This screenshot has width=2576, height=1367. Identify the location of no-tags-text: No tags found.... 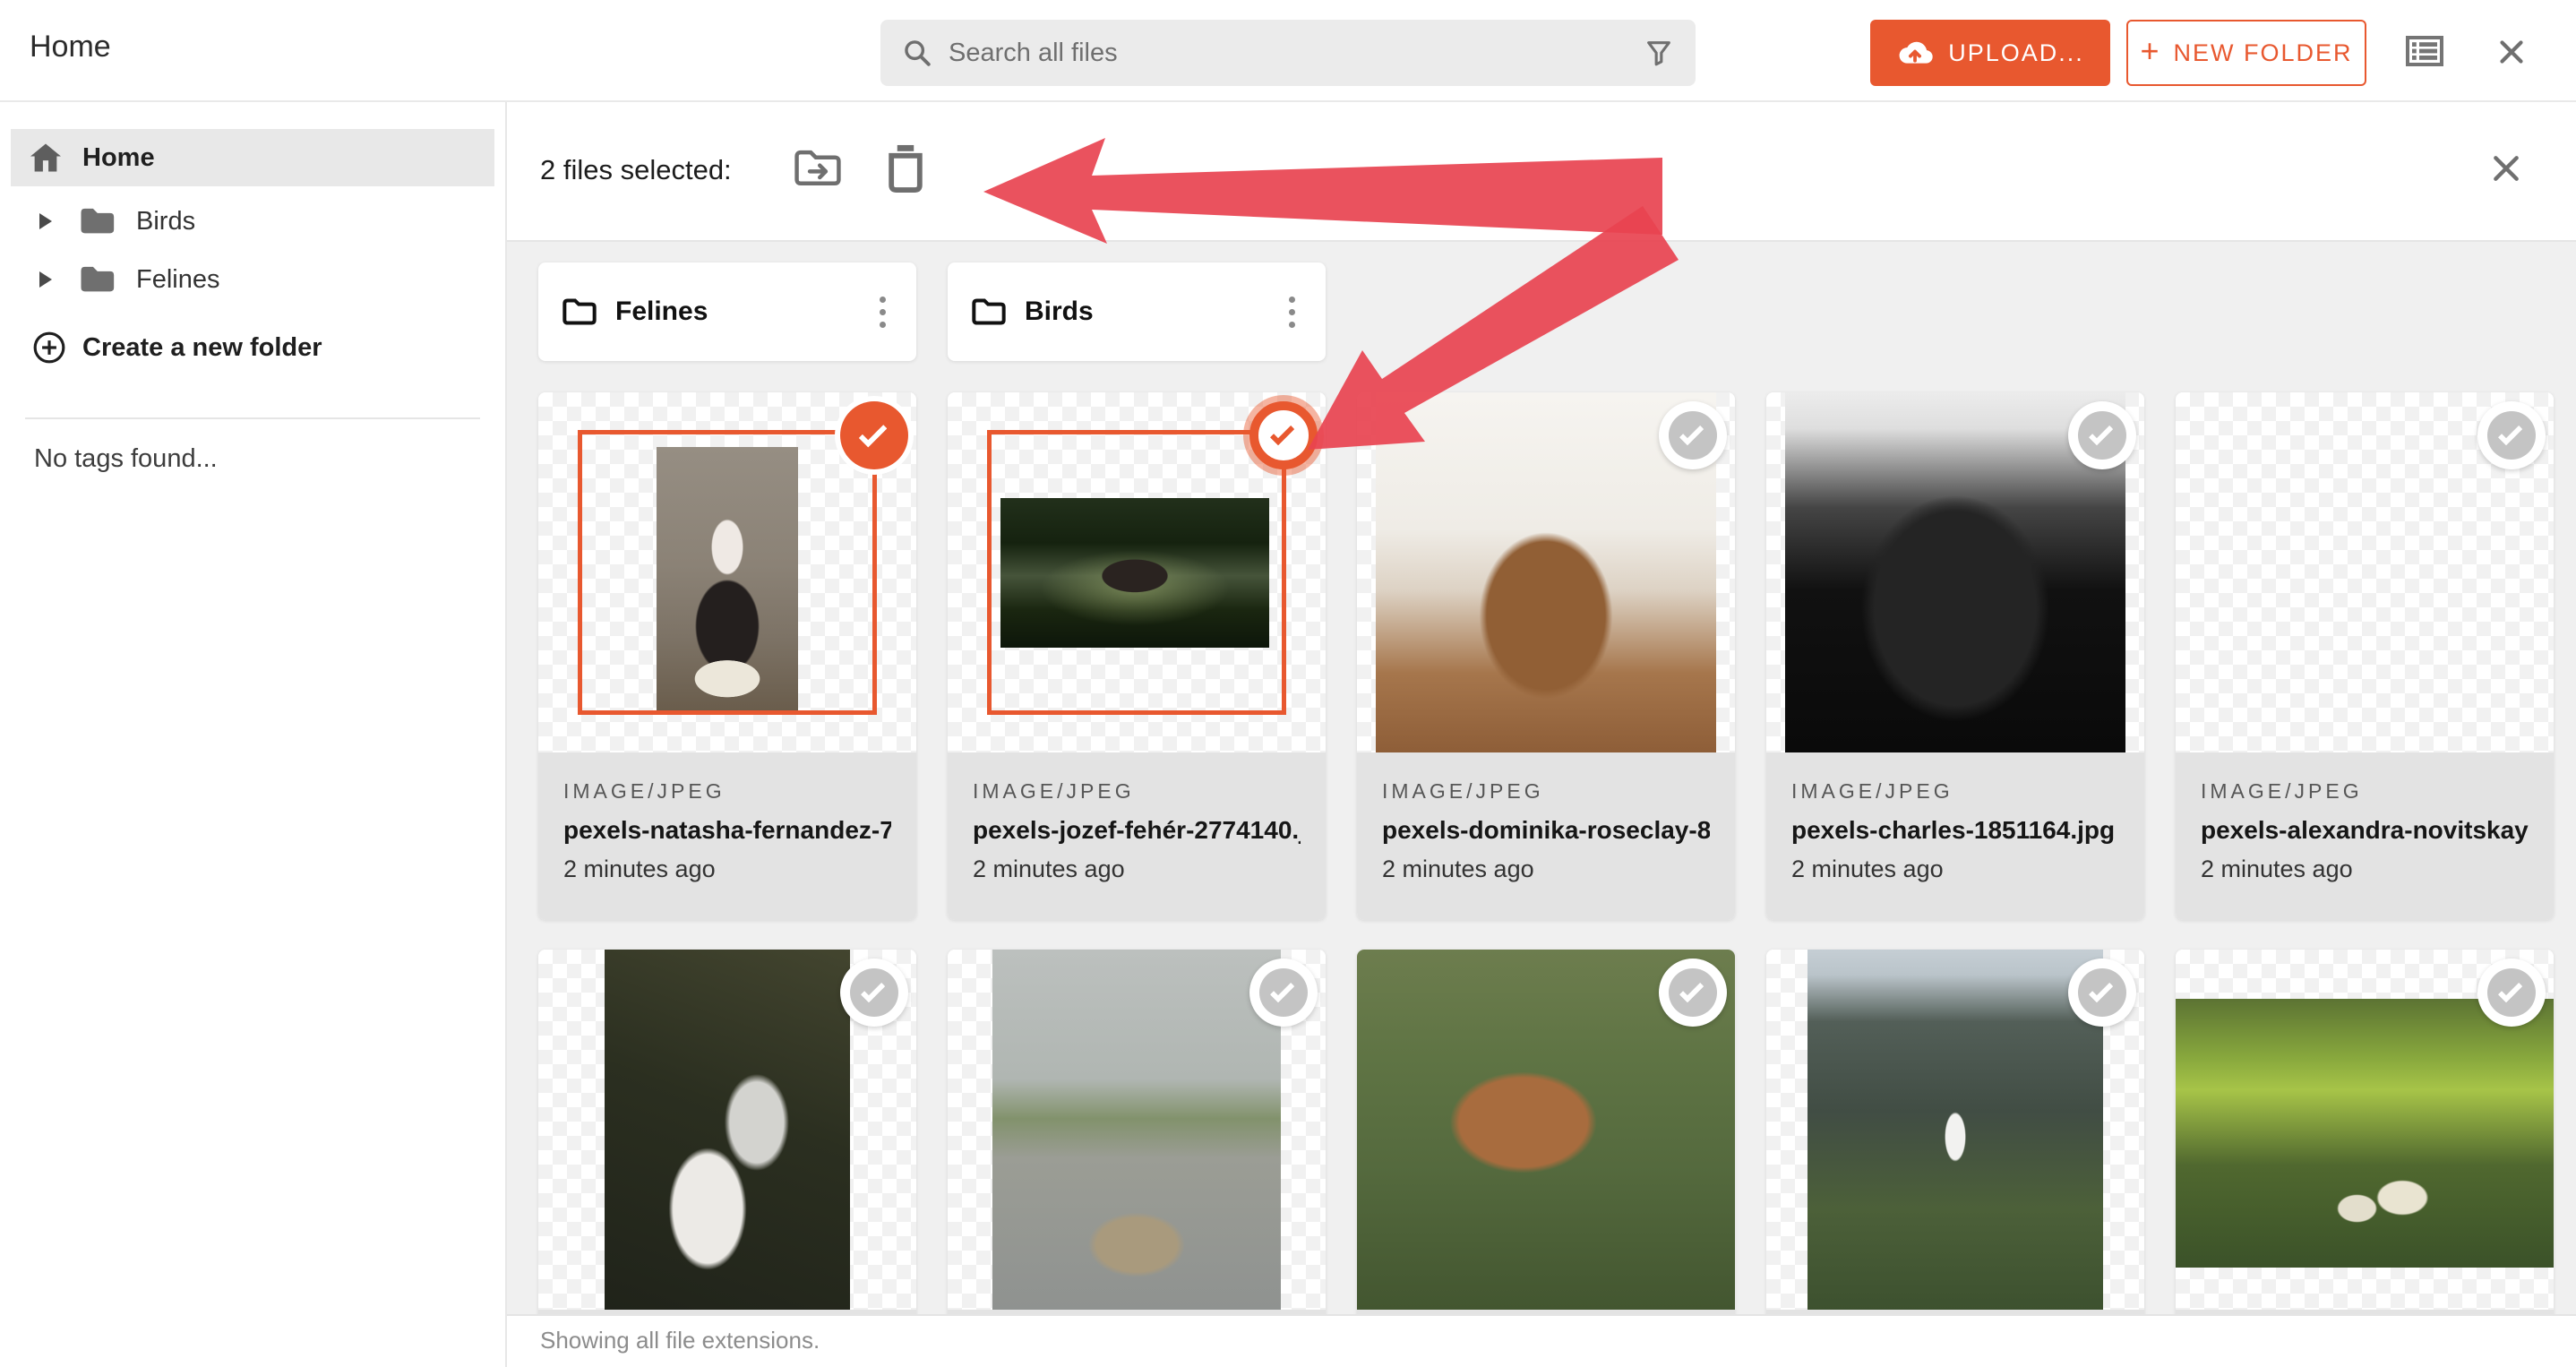
(126, 458).